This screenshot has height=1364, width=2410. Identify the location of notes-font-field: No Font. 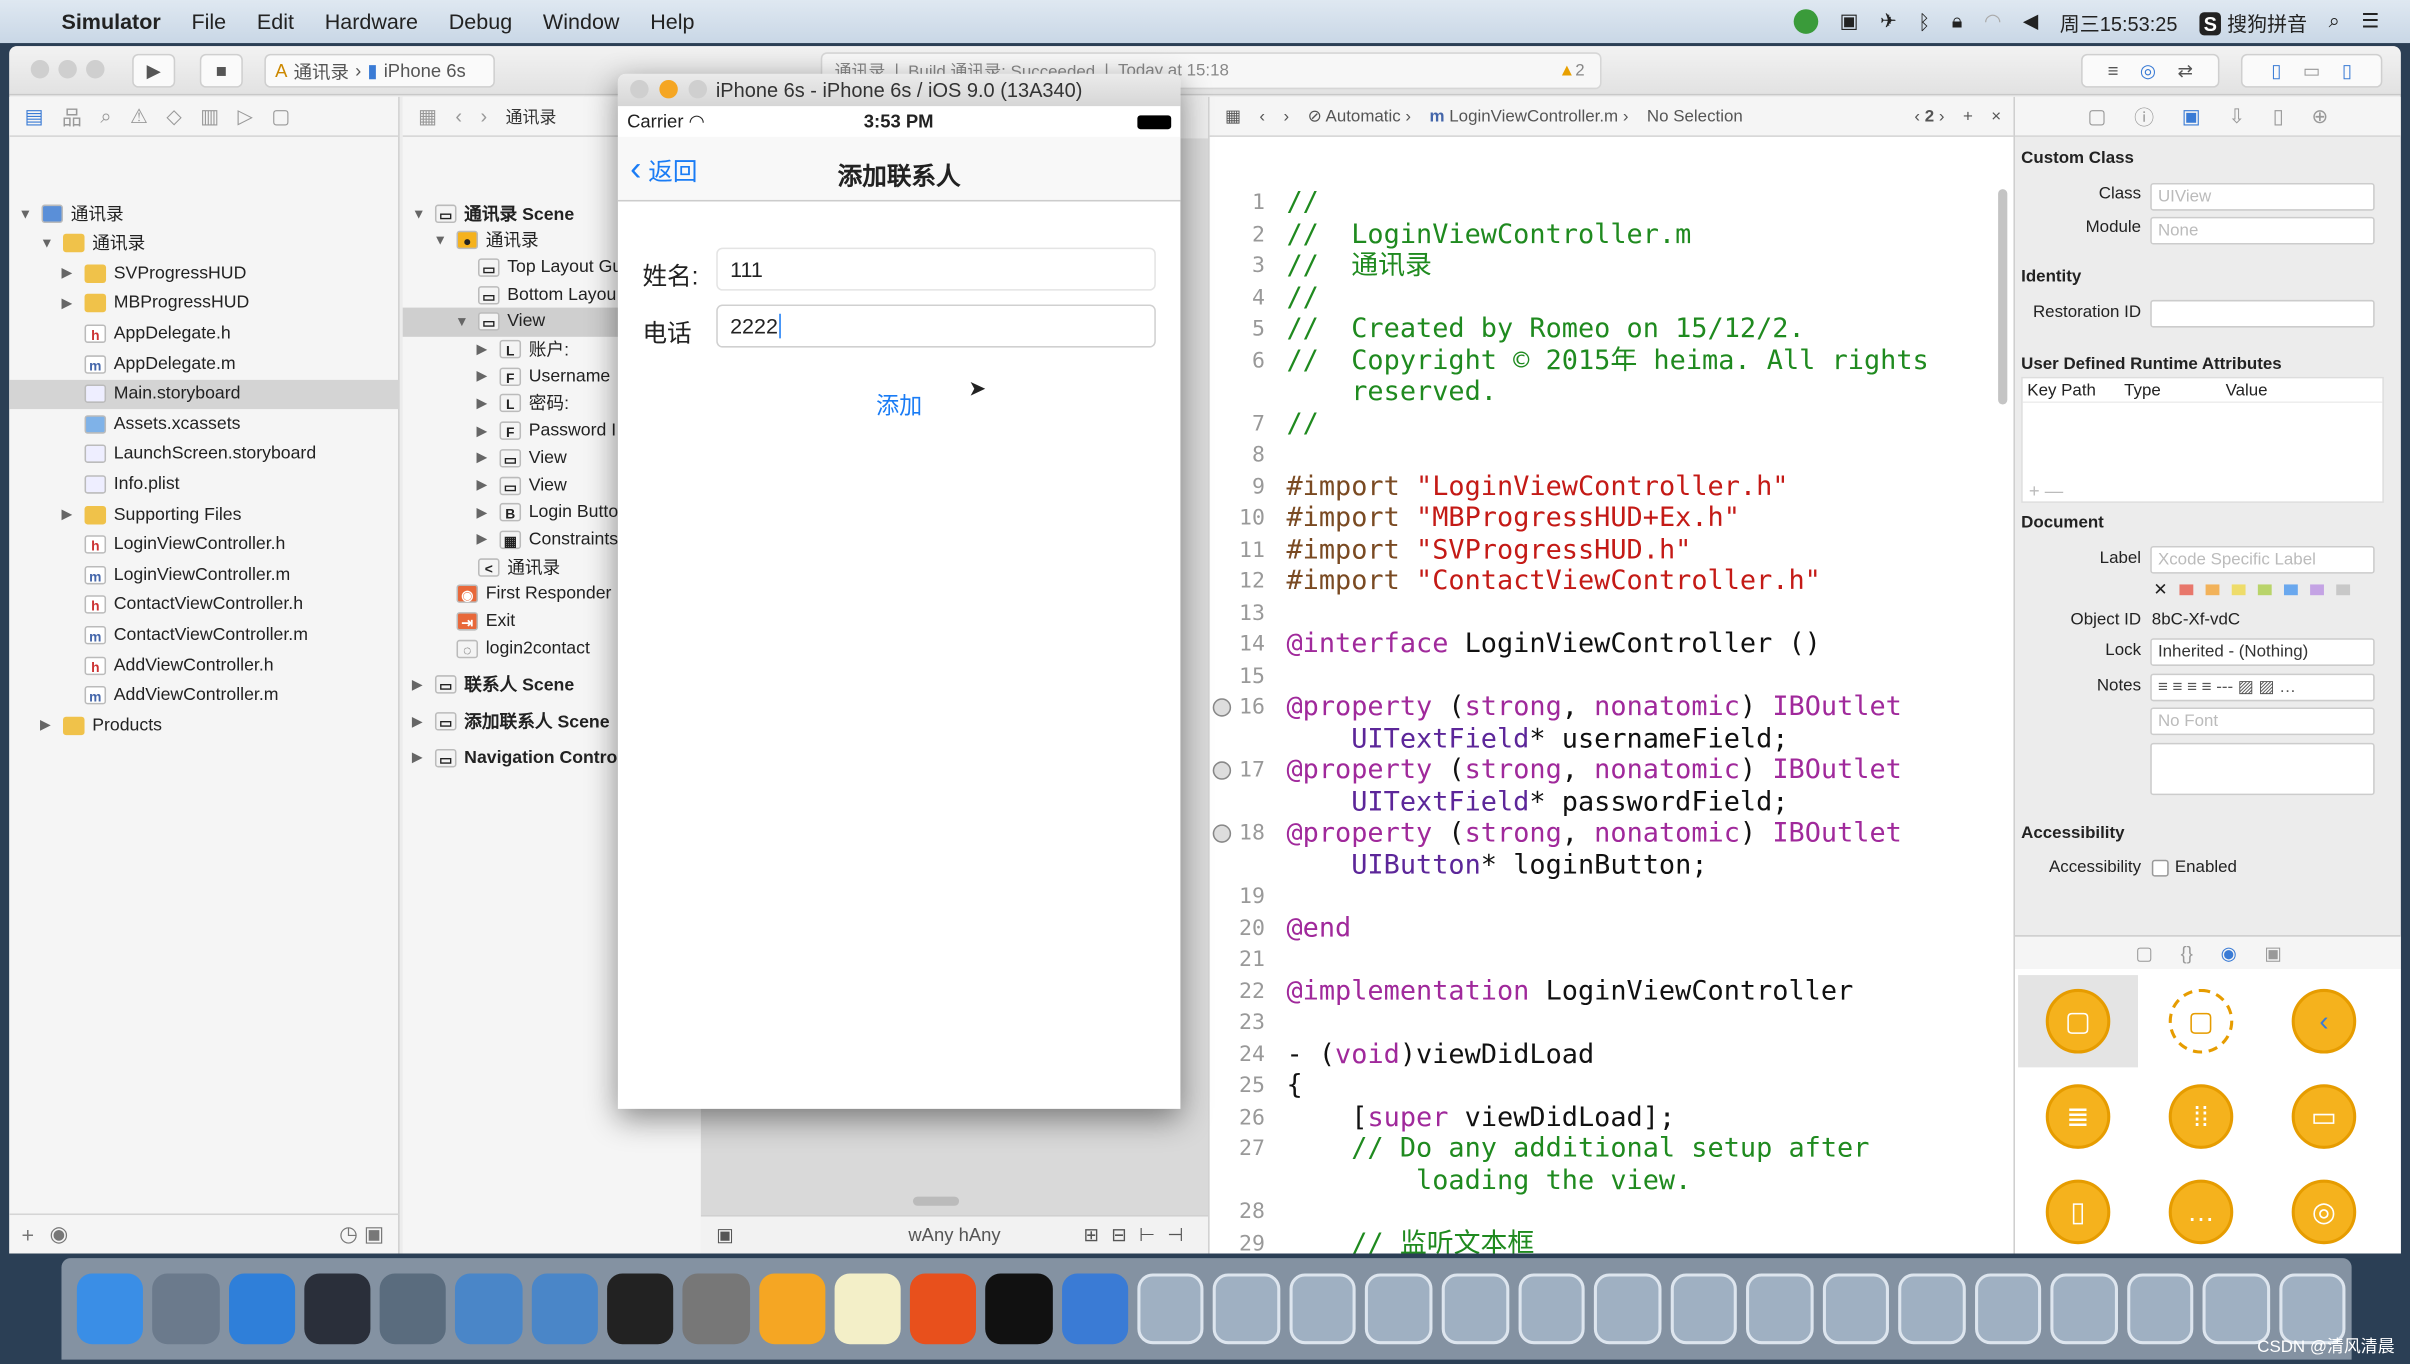
(2262, 721).